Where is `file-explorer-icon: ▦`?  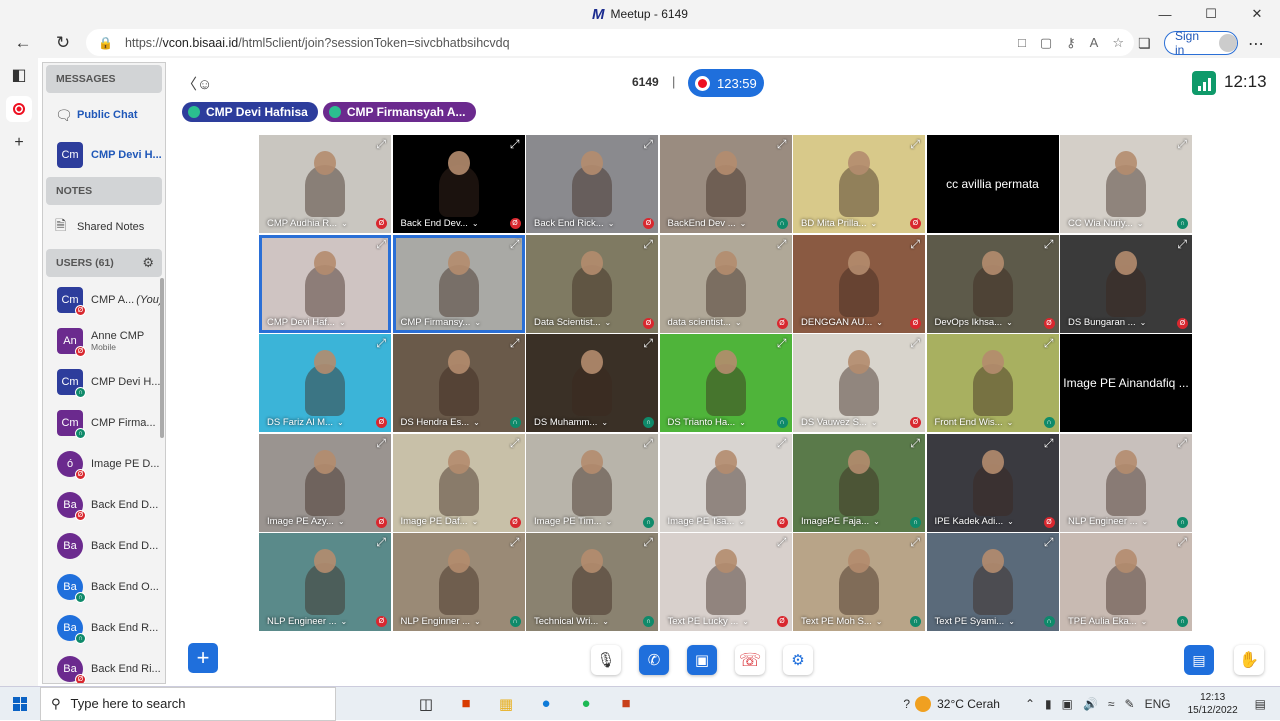 file-explorer-icon: ▦ is located at coordinates (506, 704).